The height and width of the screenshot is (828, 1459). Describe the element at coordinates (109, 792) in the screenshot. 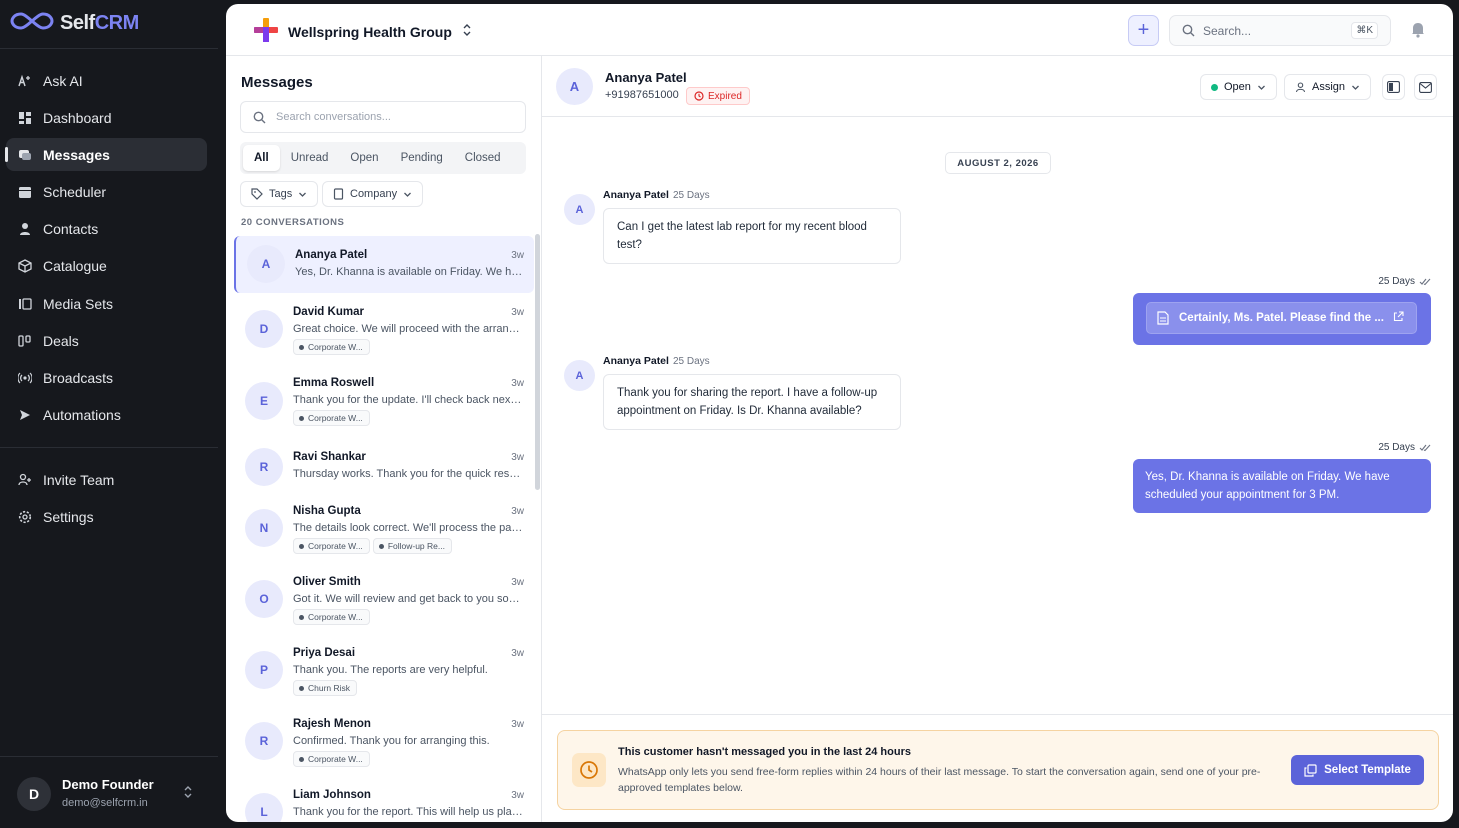

I see `user-profile: D Demo Founder demo@selfcrm.in` at that location.